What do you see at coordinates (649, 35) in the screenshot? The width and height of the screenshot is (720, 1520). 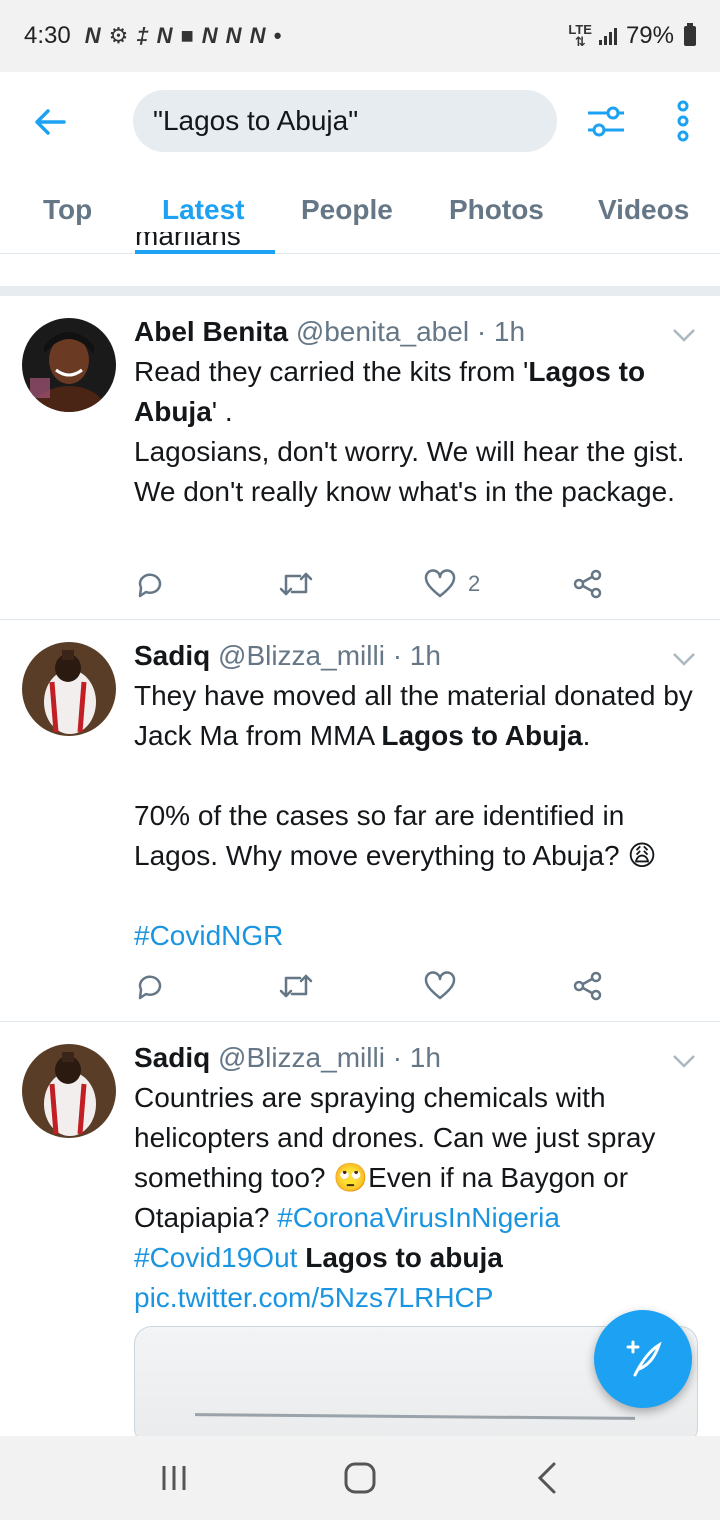 I see `battery-percent: 79%` at bounding box center [649, 35].